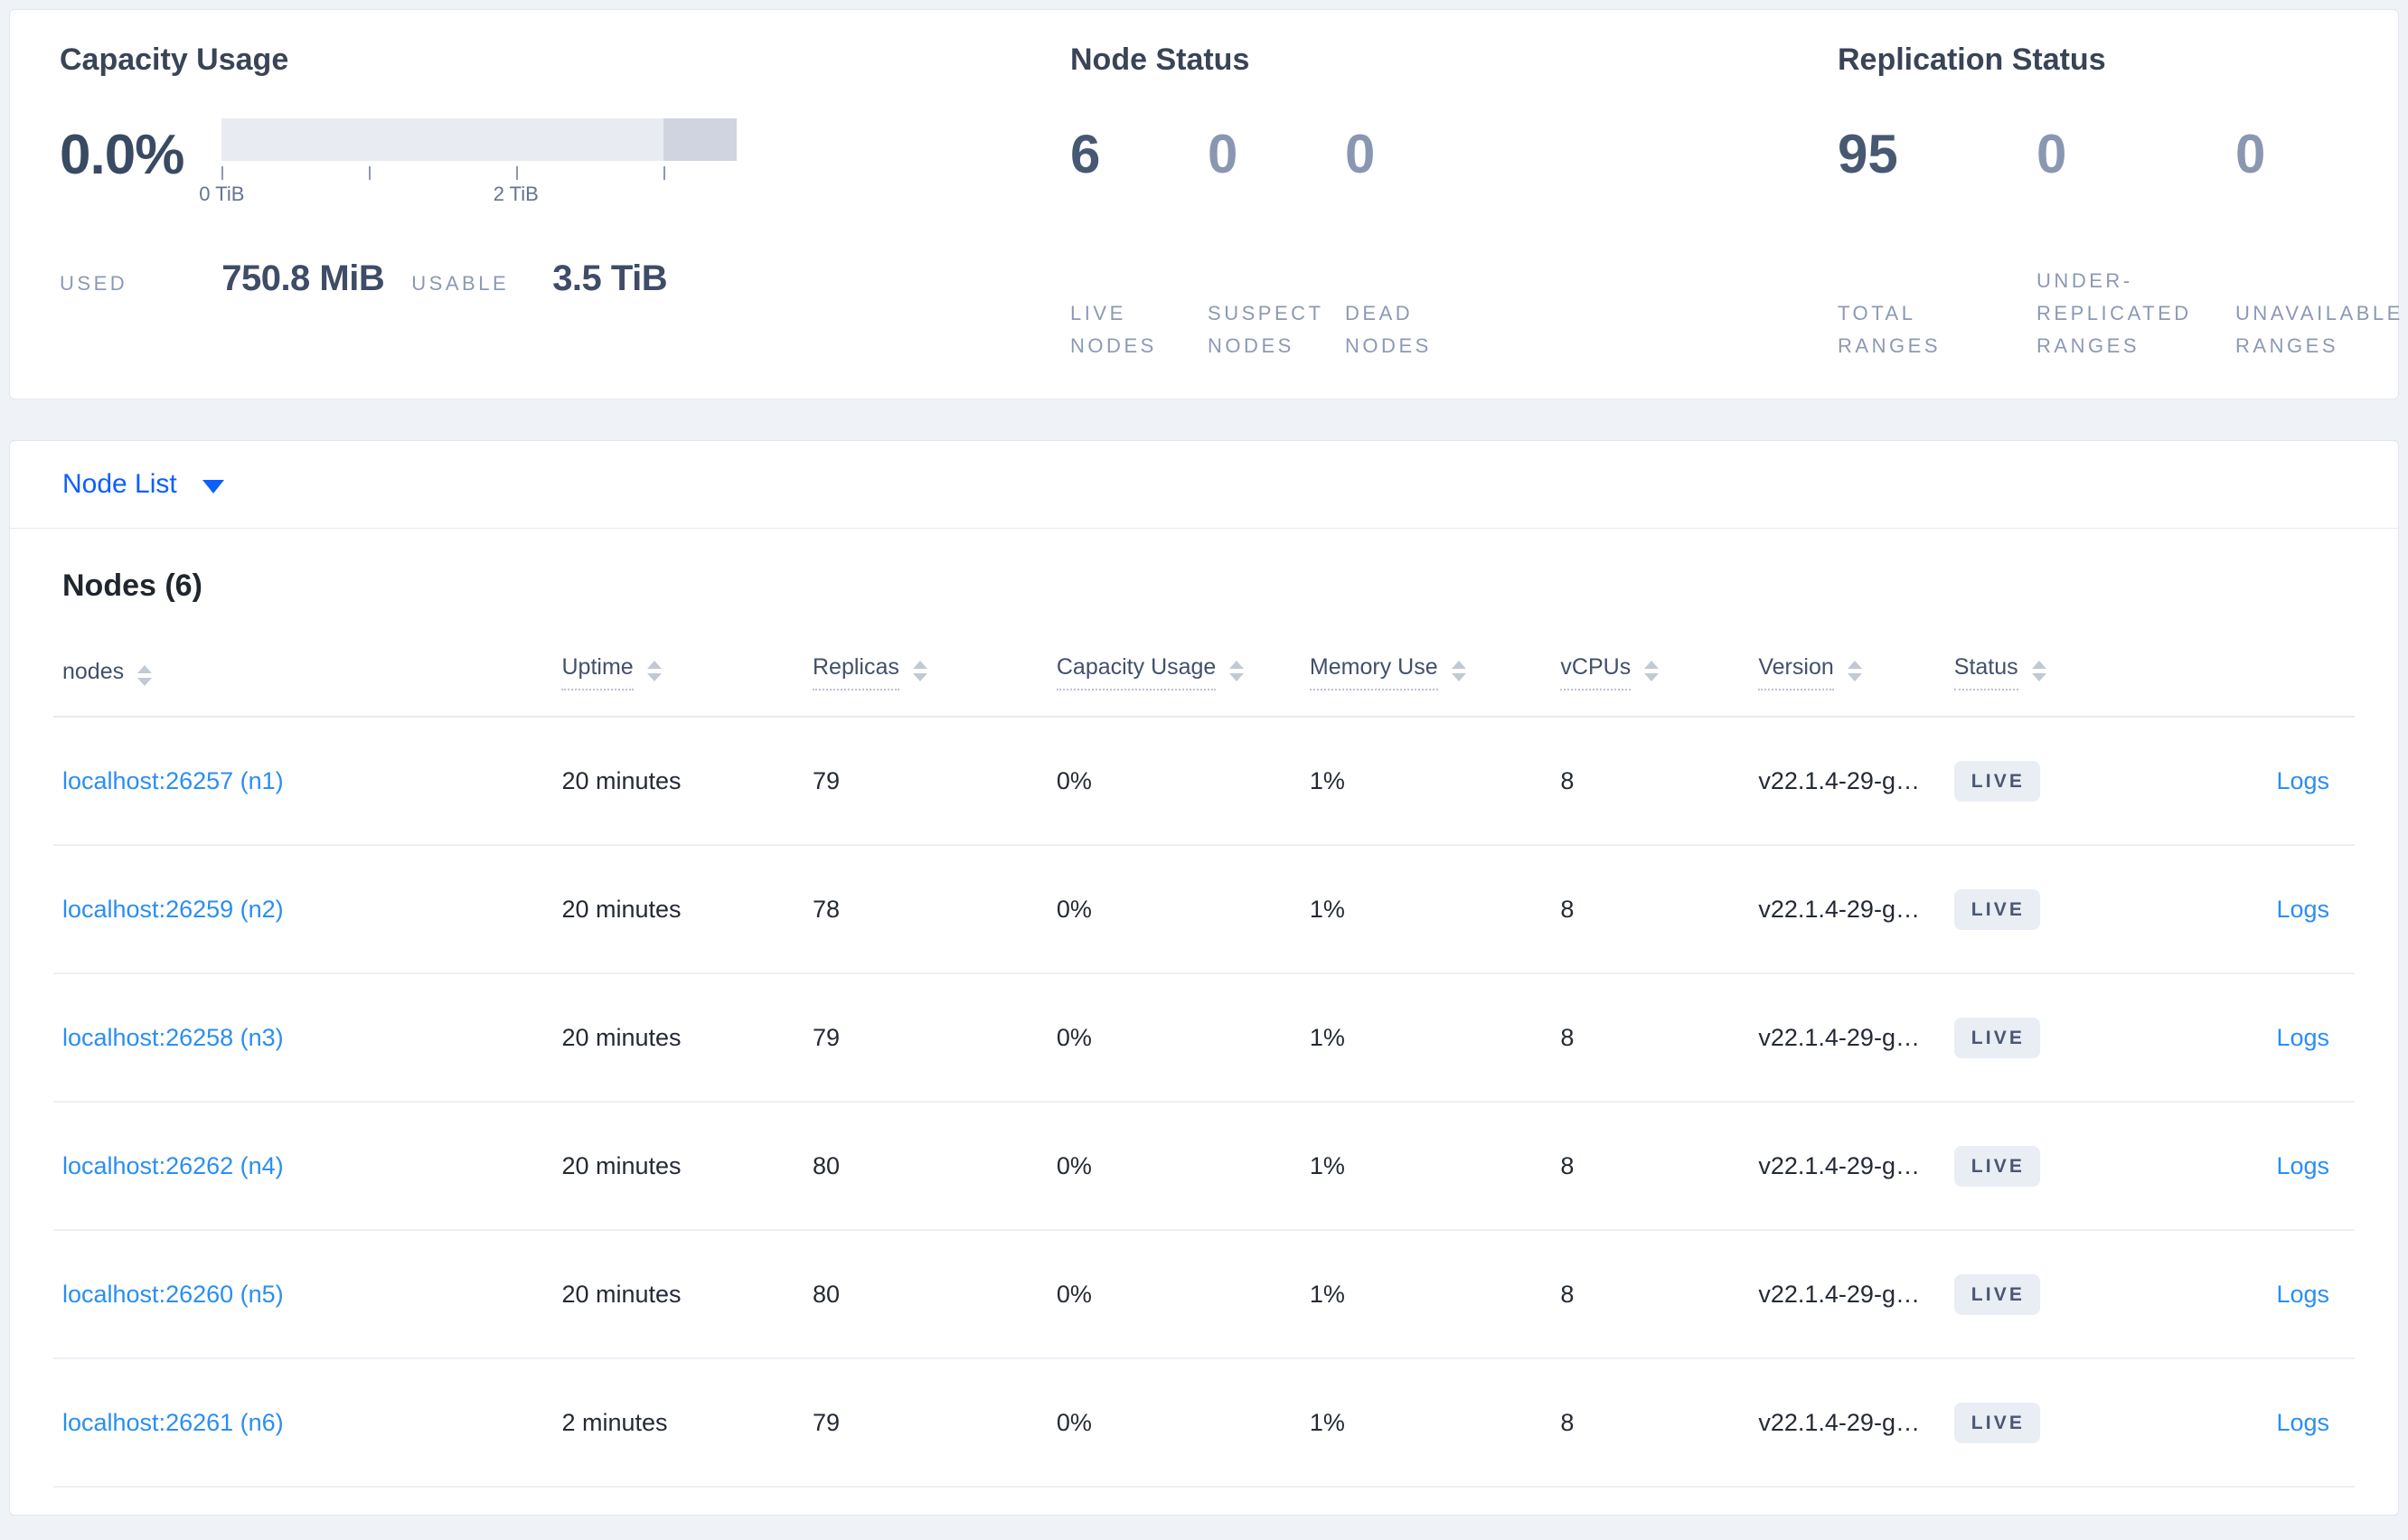 The width and height of the screenshot is (2408, 1540). I want to click on column-header-label: Replicas, so click(855, 672).